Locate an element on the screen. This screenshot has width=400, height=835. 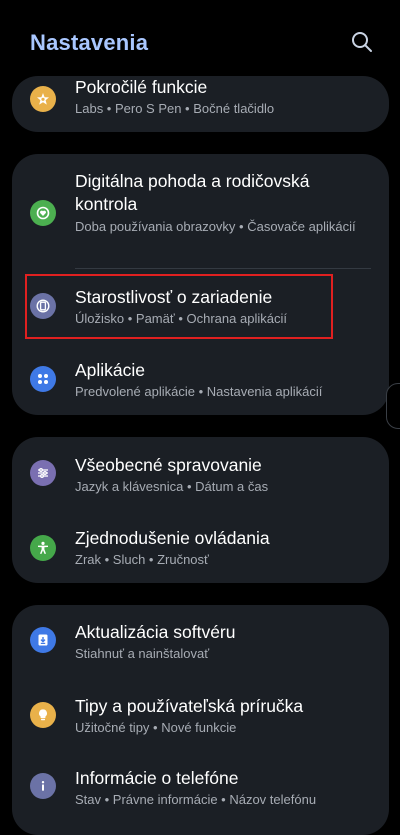
search-icon is located at coordinates (362, 42).